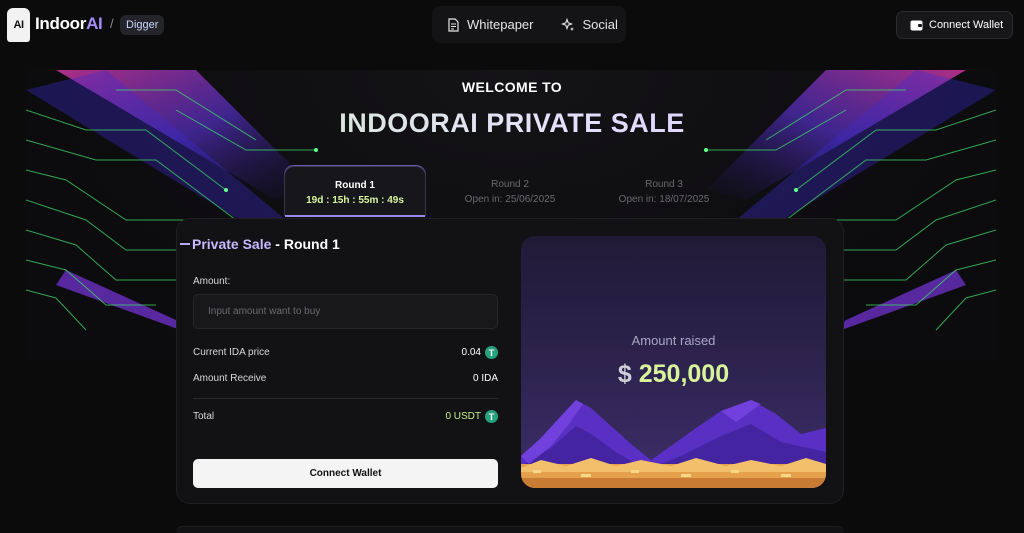 The image size is (1024, 533). Describe the element at coordinates (568, 24) in the screenshot. I see `sparkles-icon` at that location.